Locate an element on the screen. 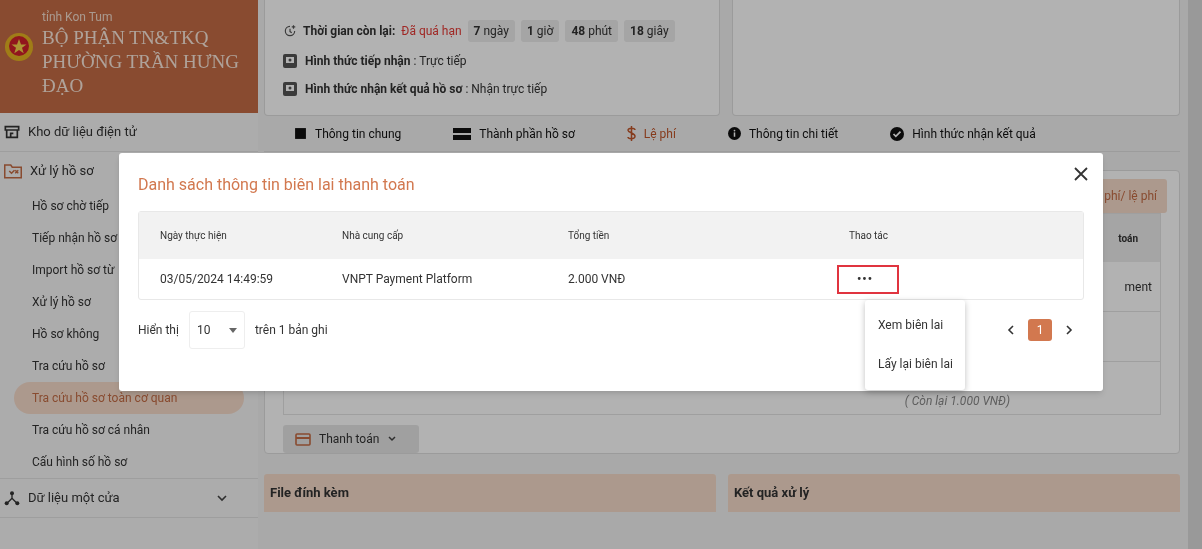  fee-header-text: phí/ lệ phí is located at coordinates (1130, 197).